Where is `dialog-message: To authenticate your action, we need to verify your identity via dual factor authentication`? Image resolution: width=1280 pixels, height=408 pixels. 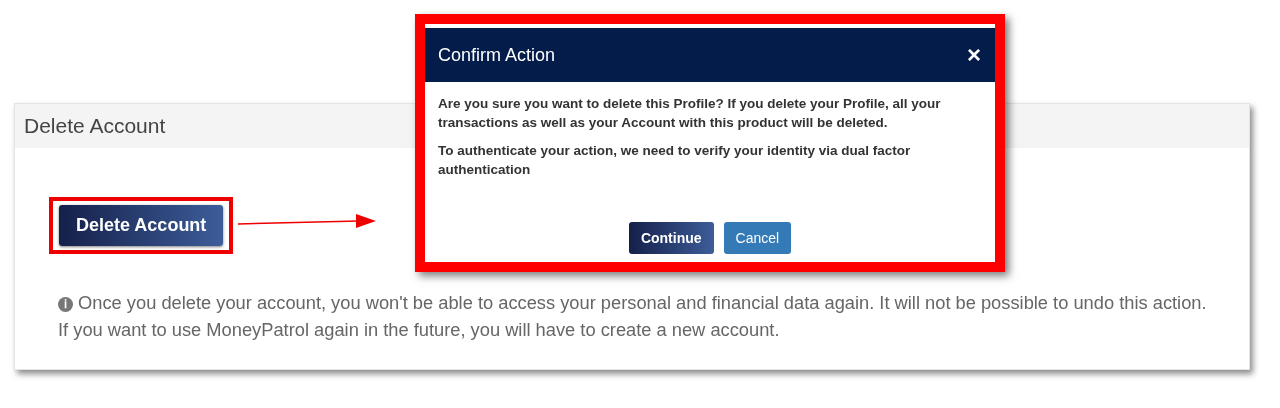
dialog-message: To authenticate your action, we need to verify your identity via dual factor authentication is located at coordinates (675, 160).